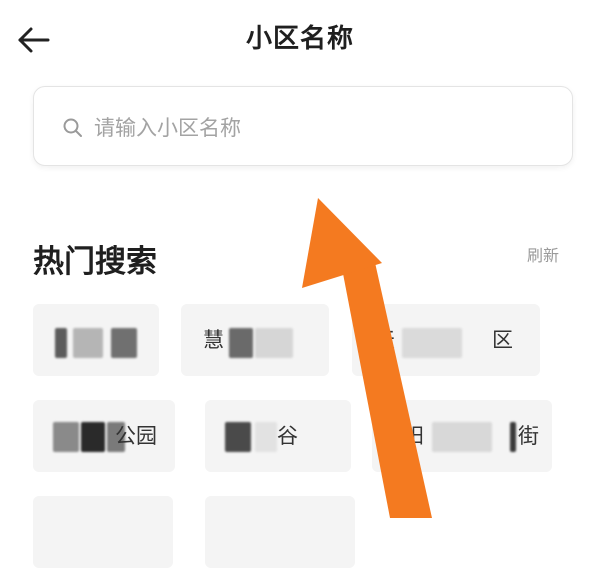 Image resolution: width=600 pixels, height=568 pixels. I want to click on hot-search-chip: 朝阳 街, so click(462, 436).